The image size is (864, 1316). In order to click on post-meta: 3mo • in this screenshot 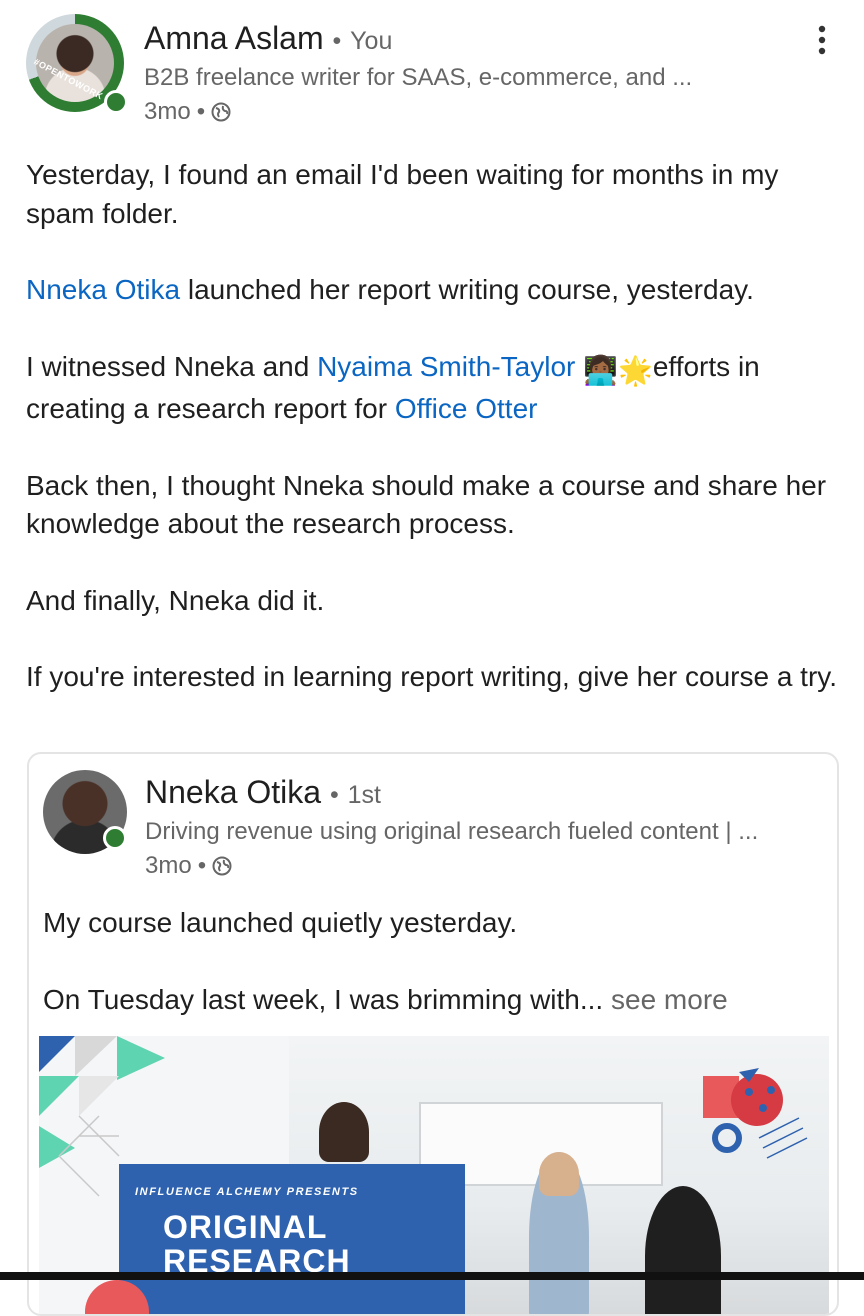, I will do `click(187, 112)`.